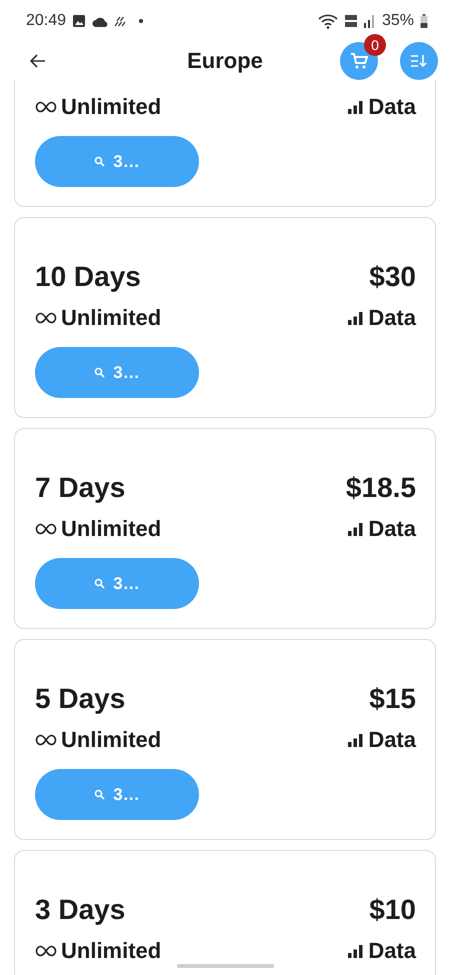 The image size is (450, 975). Describe the element at coordinates (79, 21) in the screenshot. I see `image-icon` at that location.